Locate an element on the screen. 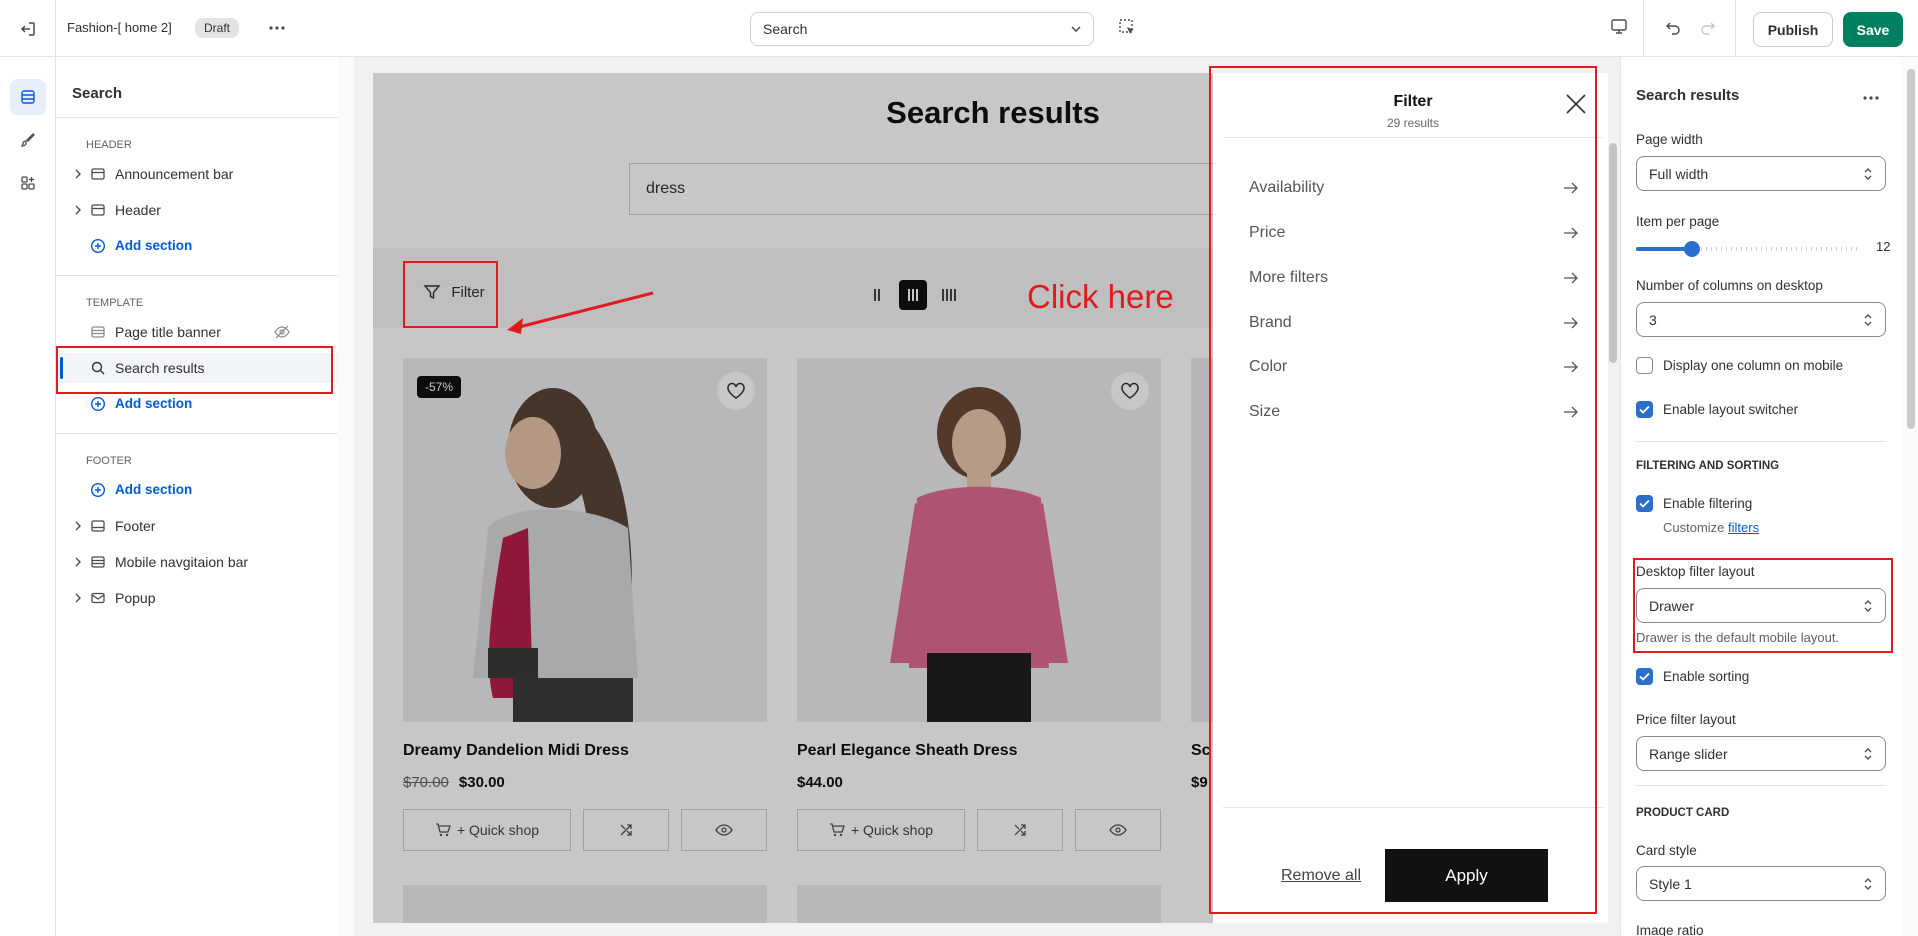 The image size is (1918, 936). checkbox-label: Enable sorting is located at coordinates (1706, 676).